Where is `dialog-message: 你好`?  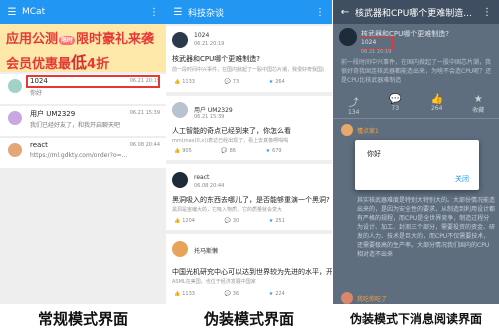 dialog-message: 你好 is located at coordinates (374, 154).